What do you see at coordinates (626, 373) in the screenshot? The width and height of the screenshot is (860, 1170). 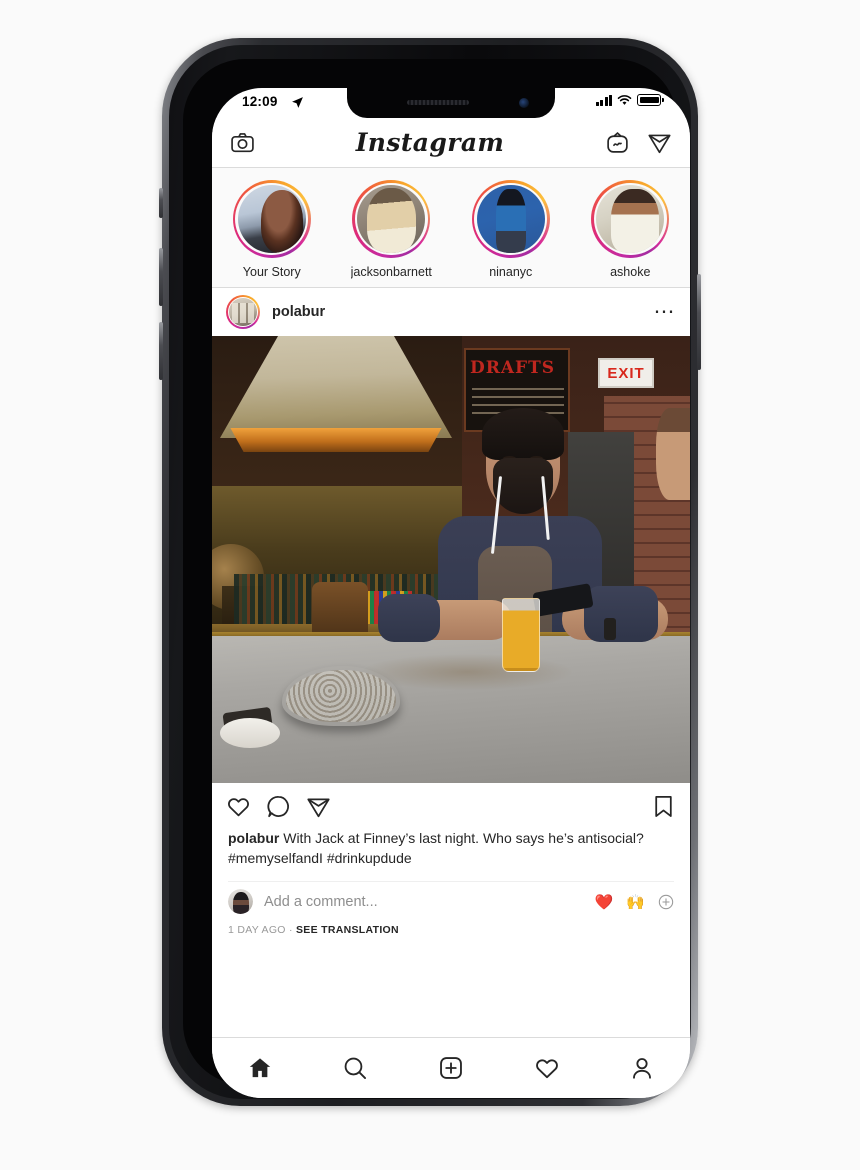 I see `photo-exit-sign: EXIT` at bounding box center [626, 373].